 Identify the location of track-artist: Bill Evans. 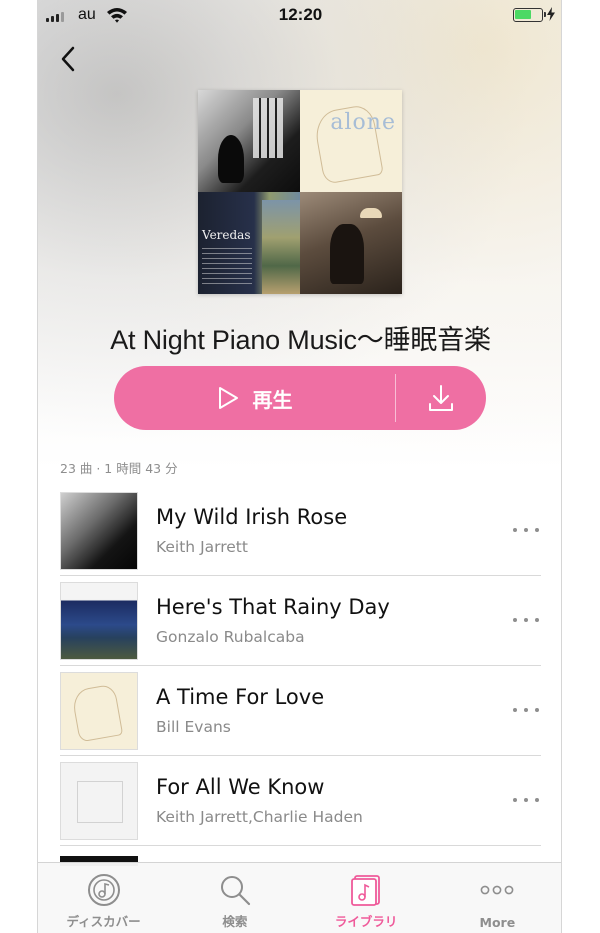
(193, 727).